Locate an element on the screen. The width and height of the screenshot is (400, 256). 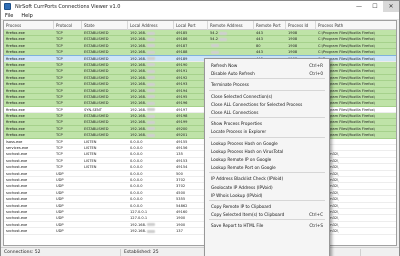
col-process-header: Process is located at coordinates (29, 25).